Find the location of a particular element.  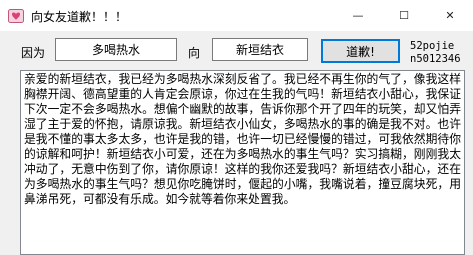

apologize-button-label: 道歉! is located at coordinates (360, 51).